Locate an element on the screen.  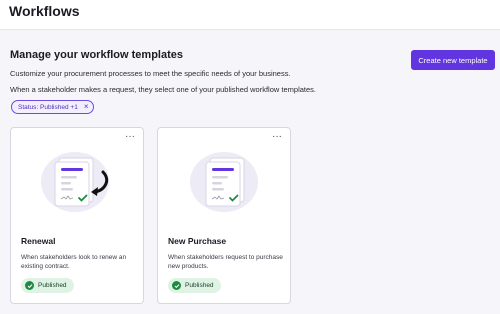
filter-chip-label: Status: Published +1 is located at coordinates (48, 107).